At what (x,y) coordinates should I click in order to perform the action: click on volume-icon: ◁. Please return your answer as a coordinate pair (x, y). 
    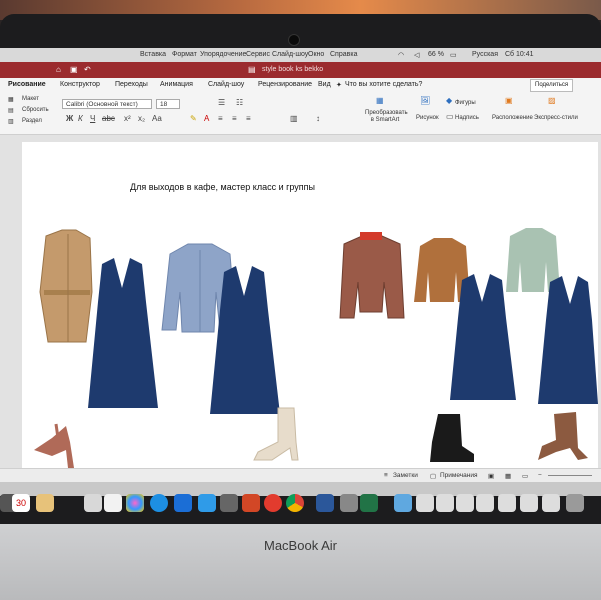
    Looking at the image, I should click on (416, 55).